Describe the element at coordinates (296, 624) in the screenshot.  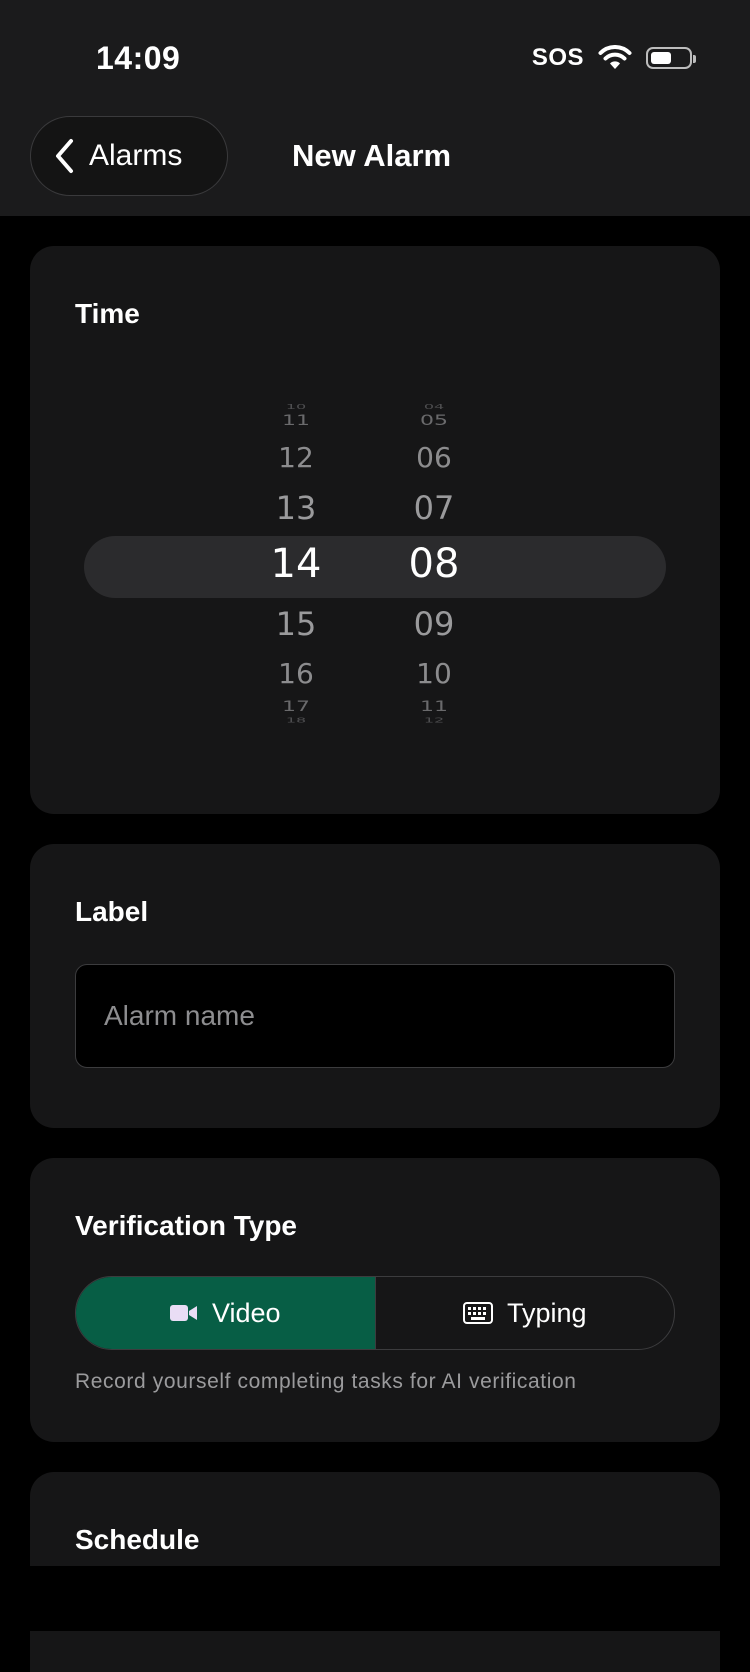
I see `hour-option: 15` at that location.